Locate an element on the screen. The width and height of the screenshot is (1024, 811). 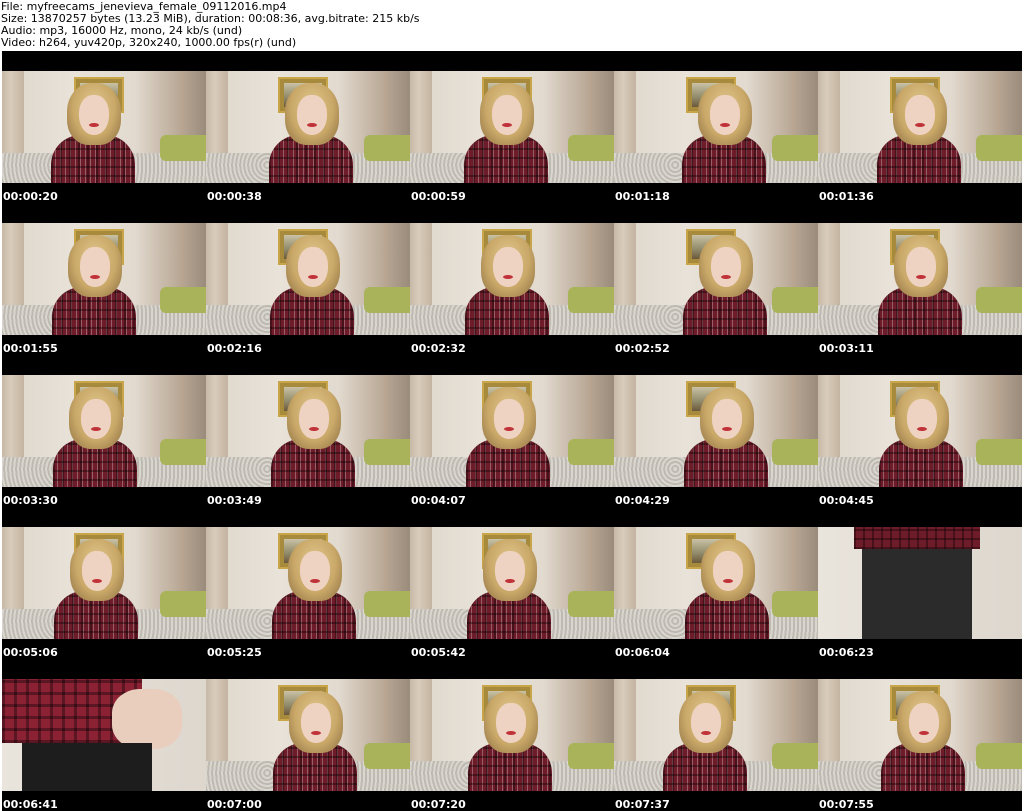
thumbnail: 00:01:18 is located at coordinates (716, 127).